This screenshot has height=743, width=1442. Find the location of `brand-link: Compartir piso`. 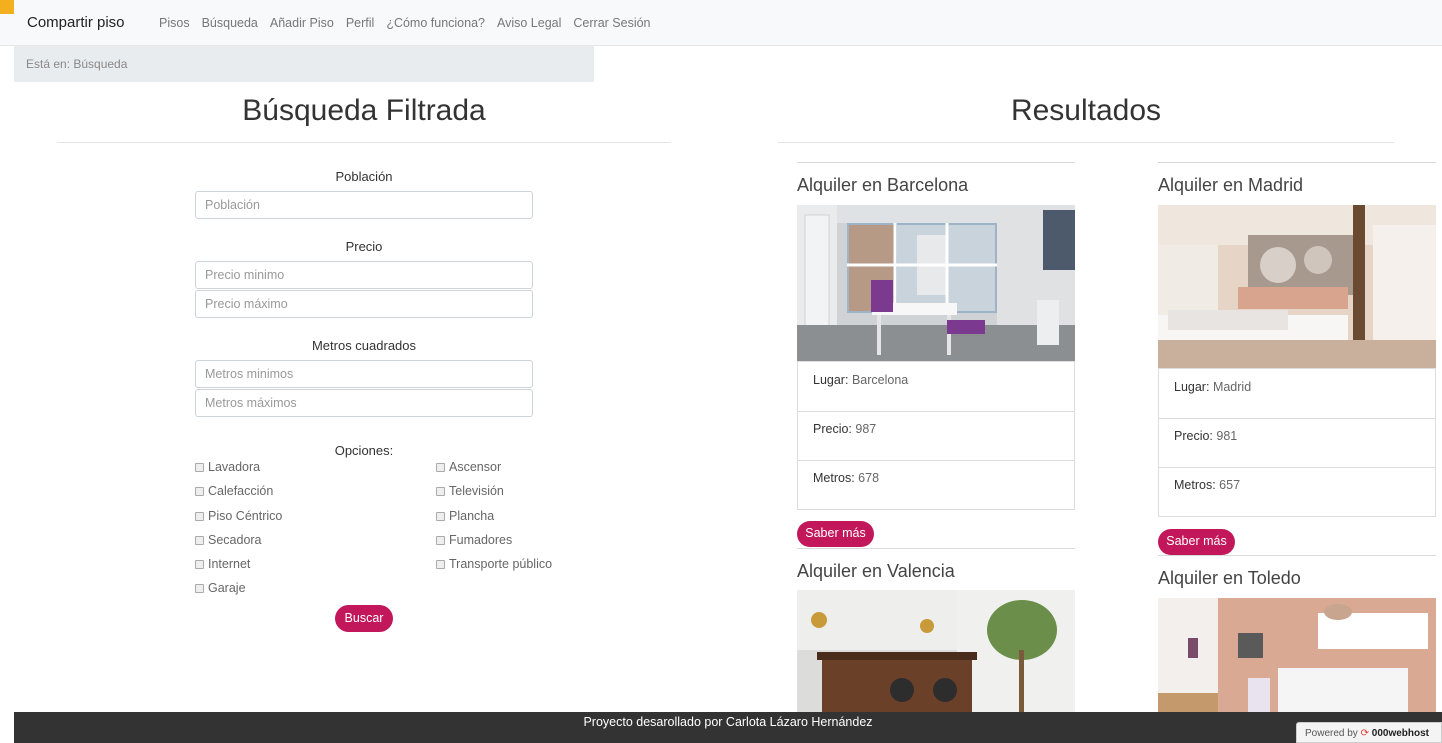

brand-link: Compartir piso is located at coordinates (76, 22).